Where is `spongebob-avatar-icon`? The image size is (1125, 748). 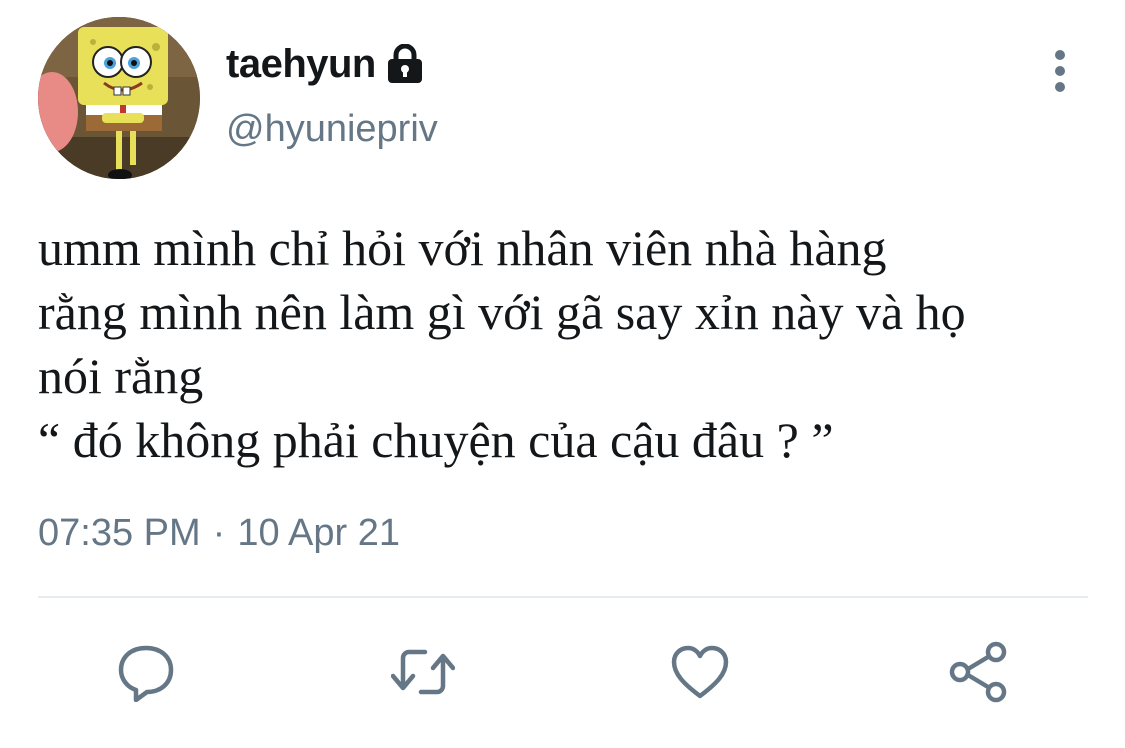
spongebob-avatar-icon is located at coordinates (119, 98).